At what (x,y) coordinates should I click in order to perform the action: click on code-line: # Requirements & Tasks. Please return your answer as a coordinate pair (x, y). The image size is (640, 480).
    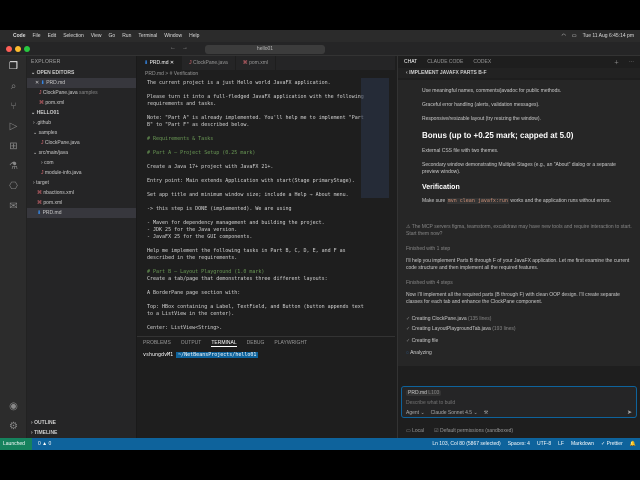
    Looking at the image, I should click on (263, 139).